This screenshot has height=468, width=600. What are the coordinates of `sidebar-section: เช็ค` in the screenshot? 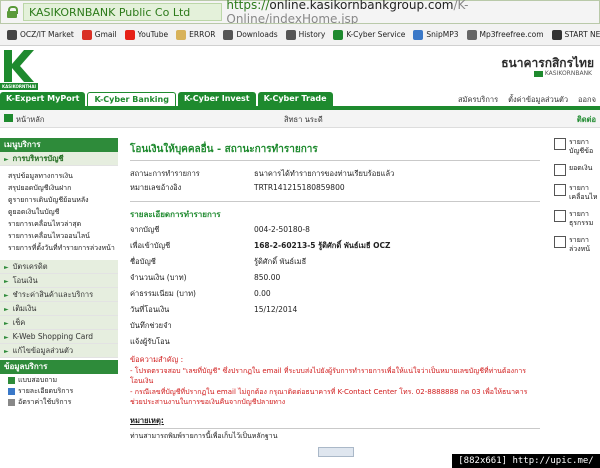 It's located at (59, 323).